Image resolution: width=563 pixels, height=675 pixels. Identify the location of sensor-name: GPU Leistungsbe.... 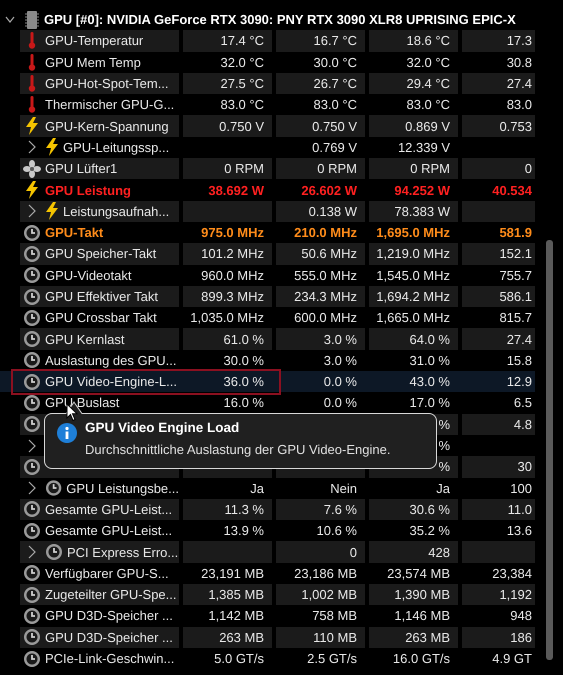
(122, 488).